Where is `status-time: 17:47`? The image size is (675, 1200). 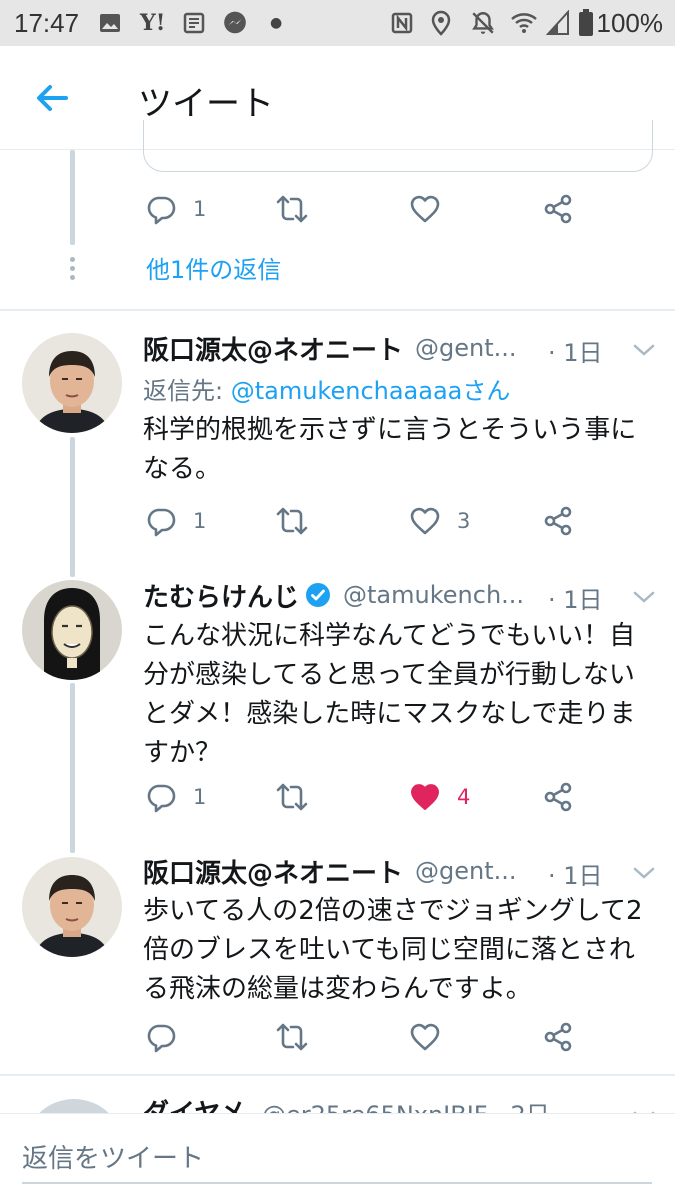 status-time: 17:47 is located at coordinates (47, 23).